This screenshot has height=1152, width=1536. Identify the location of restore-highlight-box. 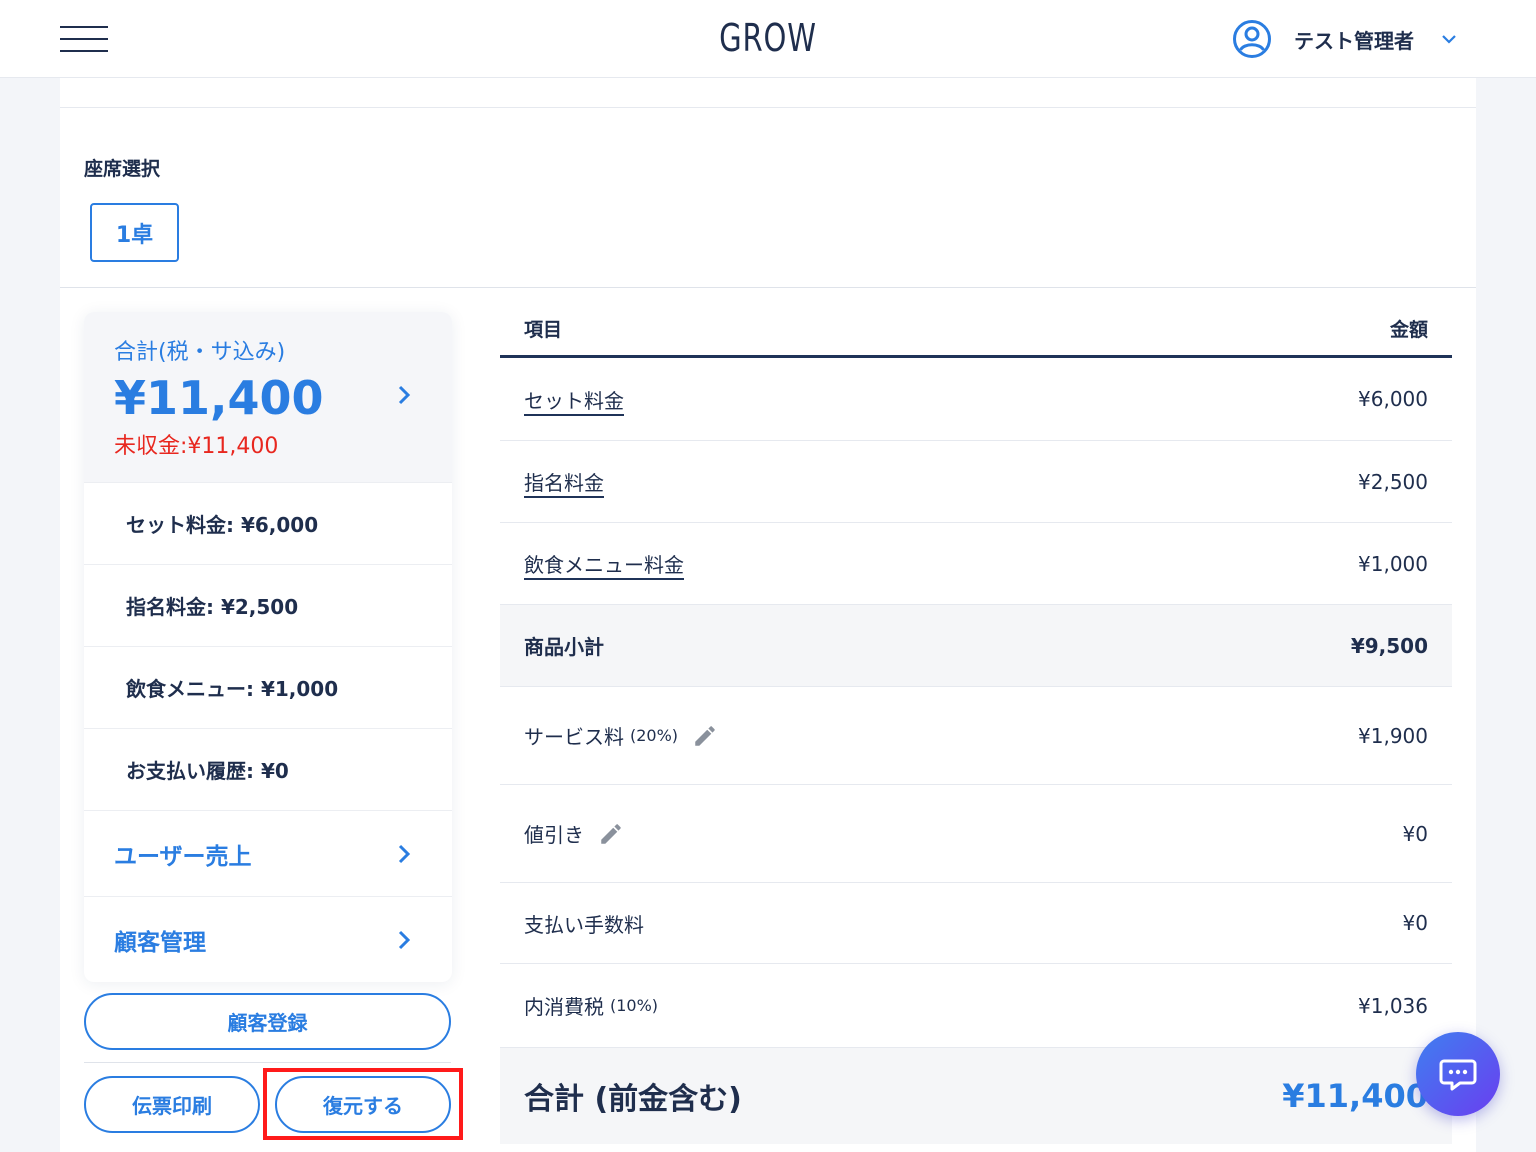
(363, 1104).